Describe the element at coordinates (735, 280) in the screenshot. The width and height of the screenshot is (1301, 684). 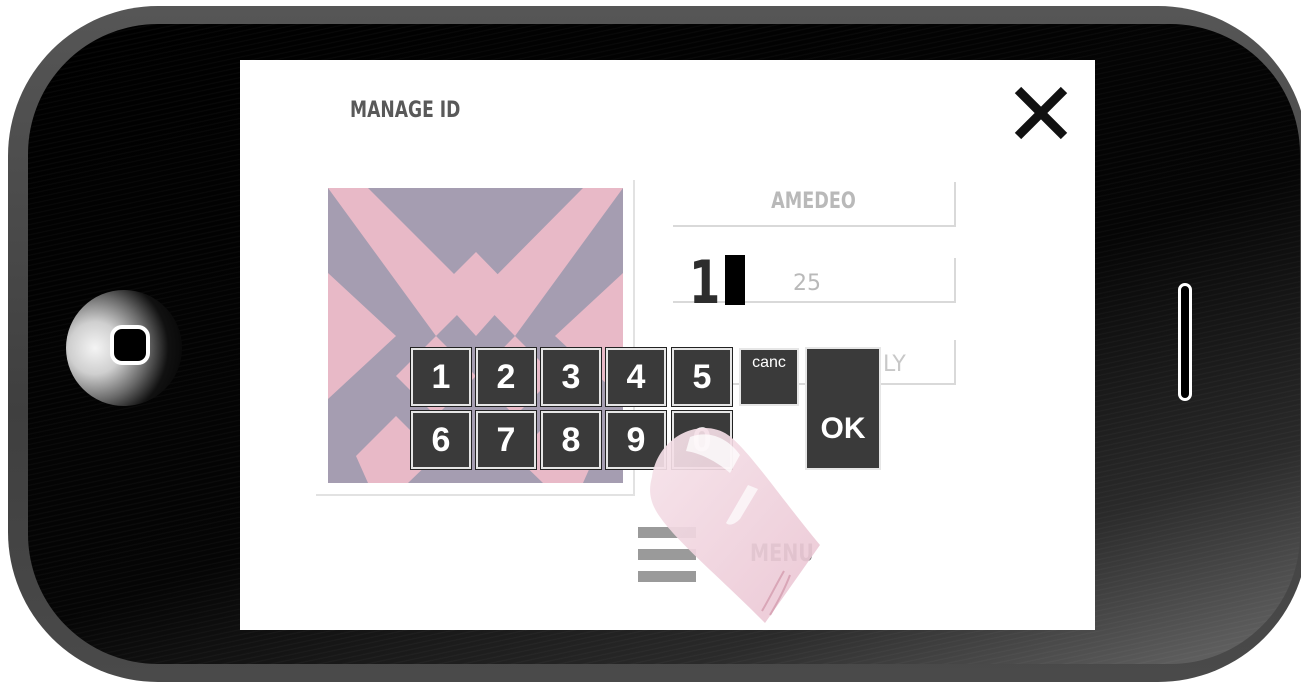
I see `text-cursor` at that location.